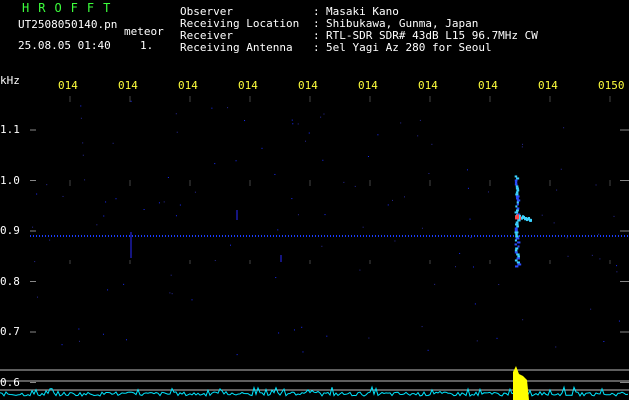  Describe the element at coordinates (517, 217) in the screenshot. I see `echo-core` at that location.